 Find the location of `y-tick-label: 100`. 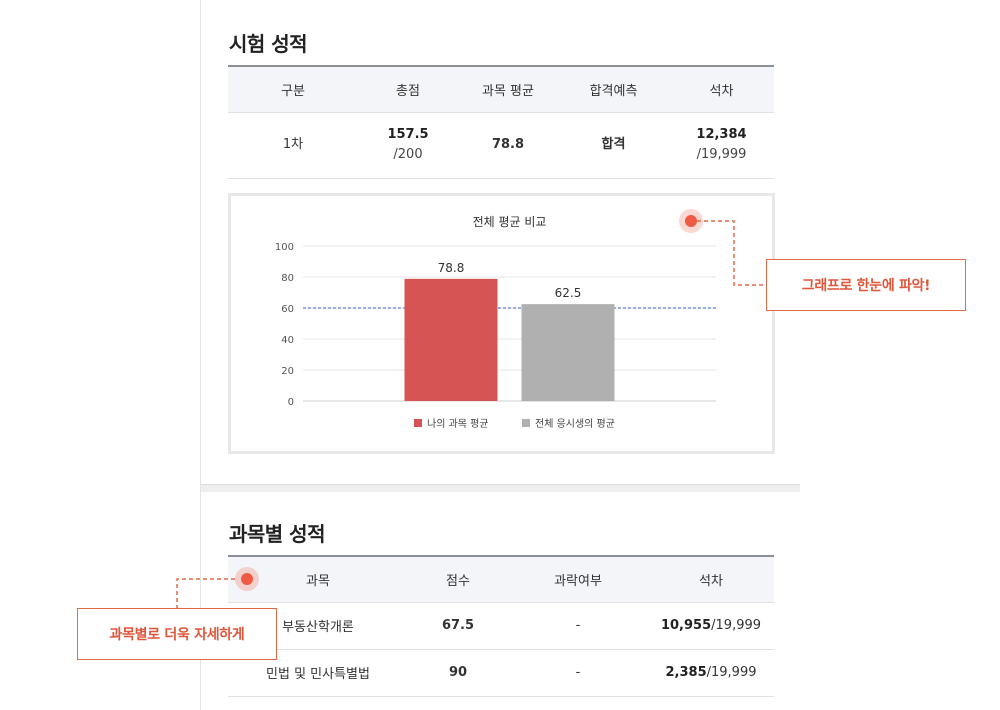

y-tick-label: 100 is located at coordinates (284, 247).